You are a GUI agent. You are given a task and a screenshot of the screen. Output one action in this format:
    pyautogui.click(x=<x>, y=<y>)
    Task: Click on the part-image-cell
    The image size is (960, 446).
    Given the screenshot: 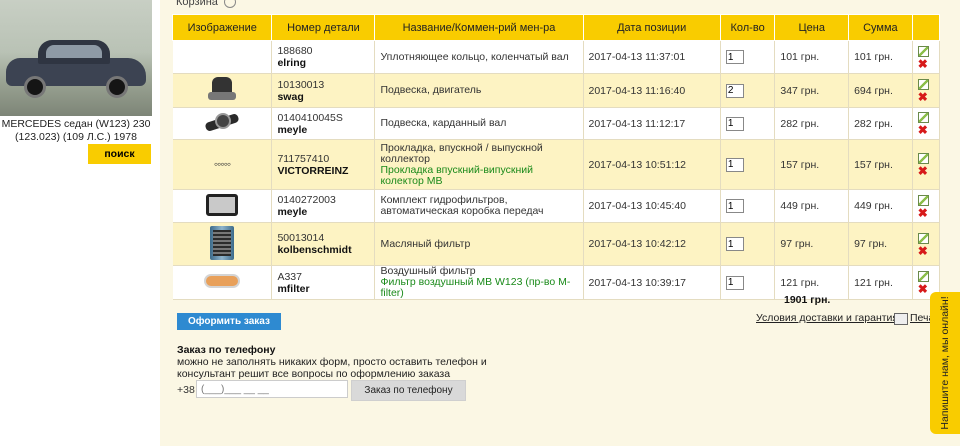 What is the action you would take?
    pyautogui.click(x=222, y=57)
    